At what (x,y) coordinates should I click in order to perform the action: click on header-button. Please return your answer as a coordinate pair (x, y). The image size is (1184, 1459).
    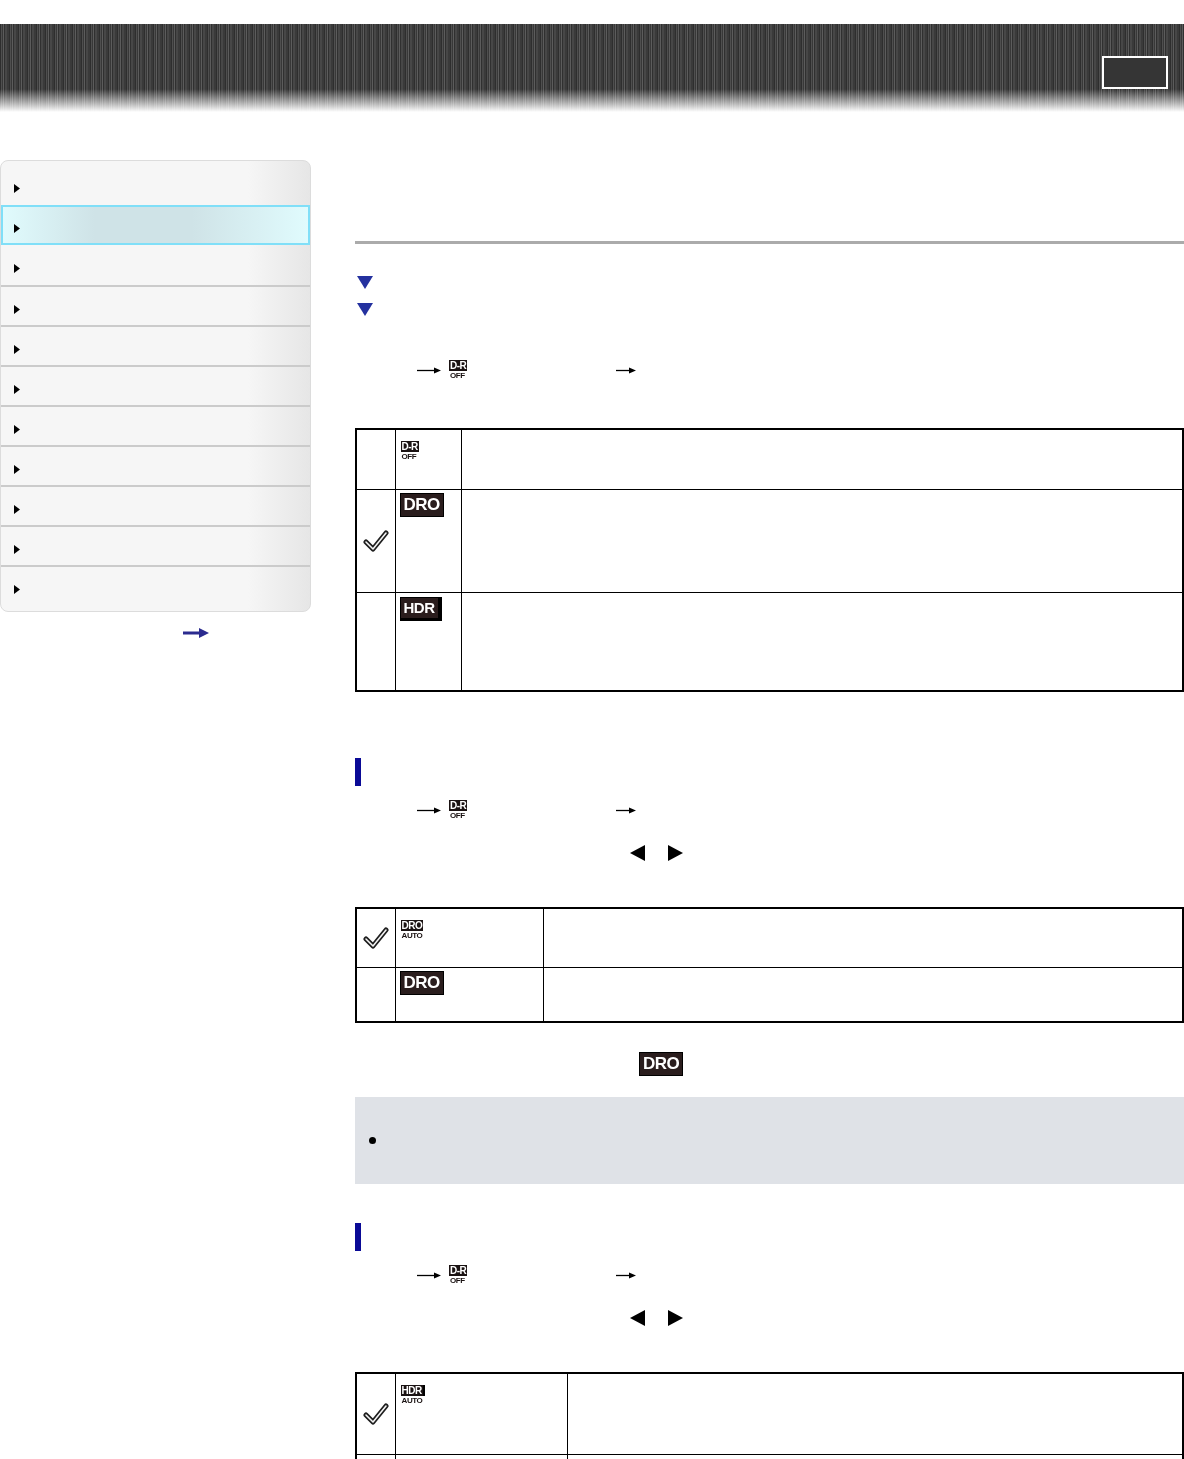
    Looking at the image, I should click on (1135, 72).